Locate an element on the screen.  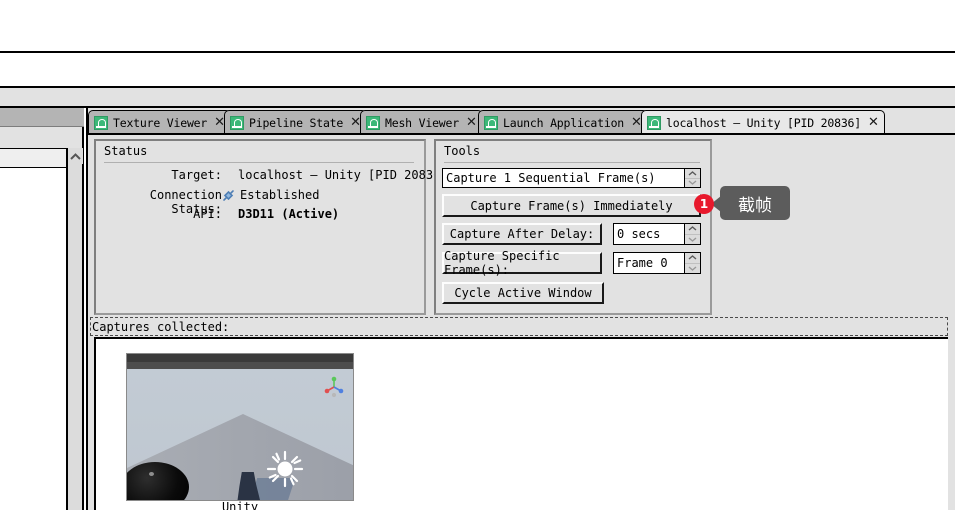
status-groupbox: Status is located at coordinates (260, 227).